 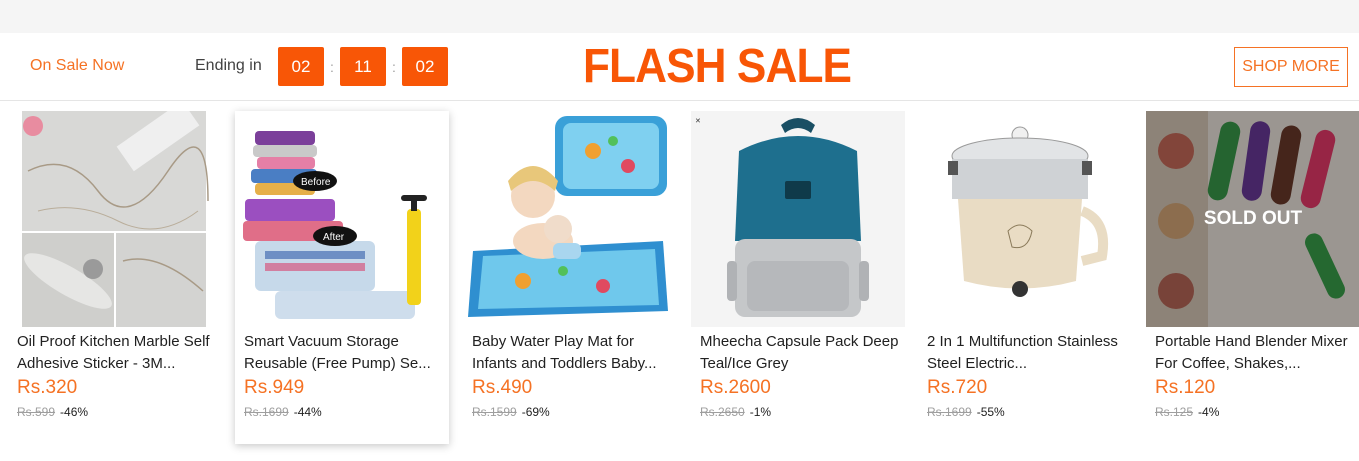 I want to click on marble-sticker-image, so click(x=115, y=219).